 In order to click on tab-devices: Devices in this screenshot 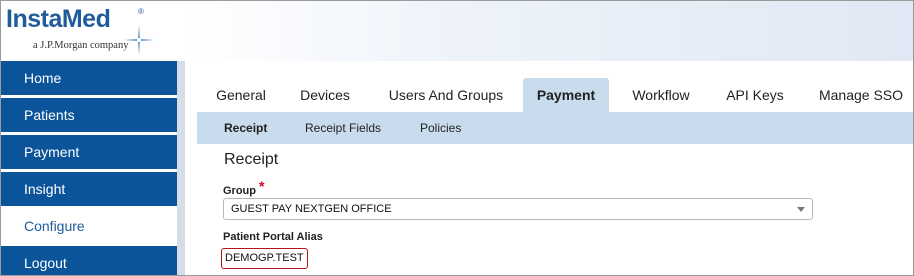, I will do `click(325, 95)`.